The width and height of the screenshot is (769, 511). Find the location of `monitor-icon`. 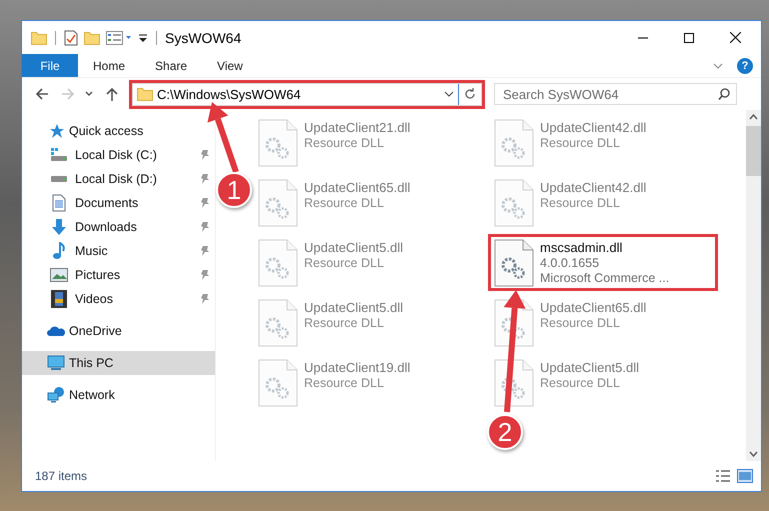

monitor-icon is located at coordinates (55, 363).